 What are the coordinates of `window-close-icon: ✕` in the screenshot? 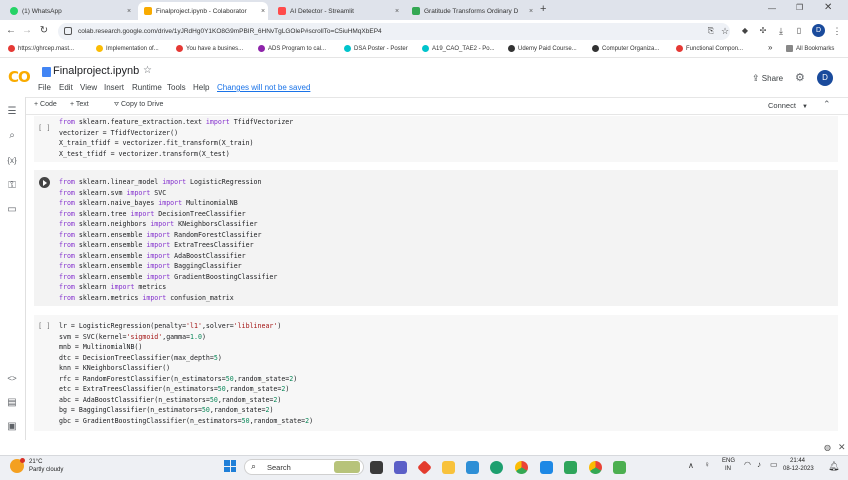 It's located at (828, 7).